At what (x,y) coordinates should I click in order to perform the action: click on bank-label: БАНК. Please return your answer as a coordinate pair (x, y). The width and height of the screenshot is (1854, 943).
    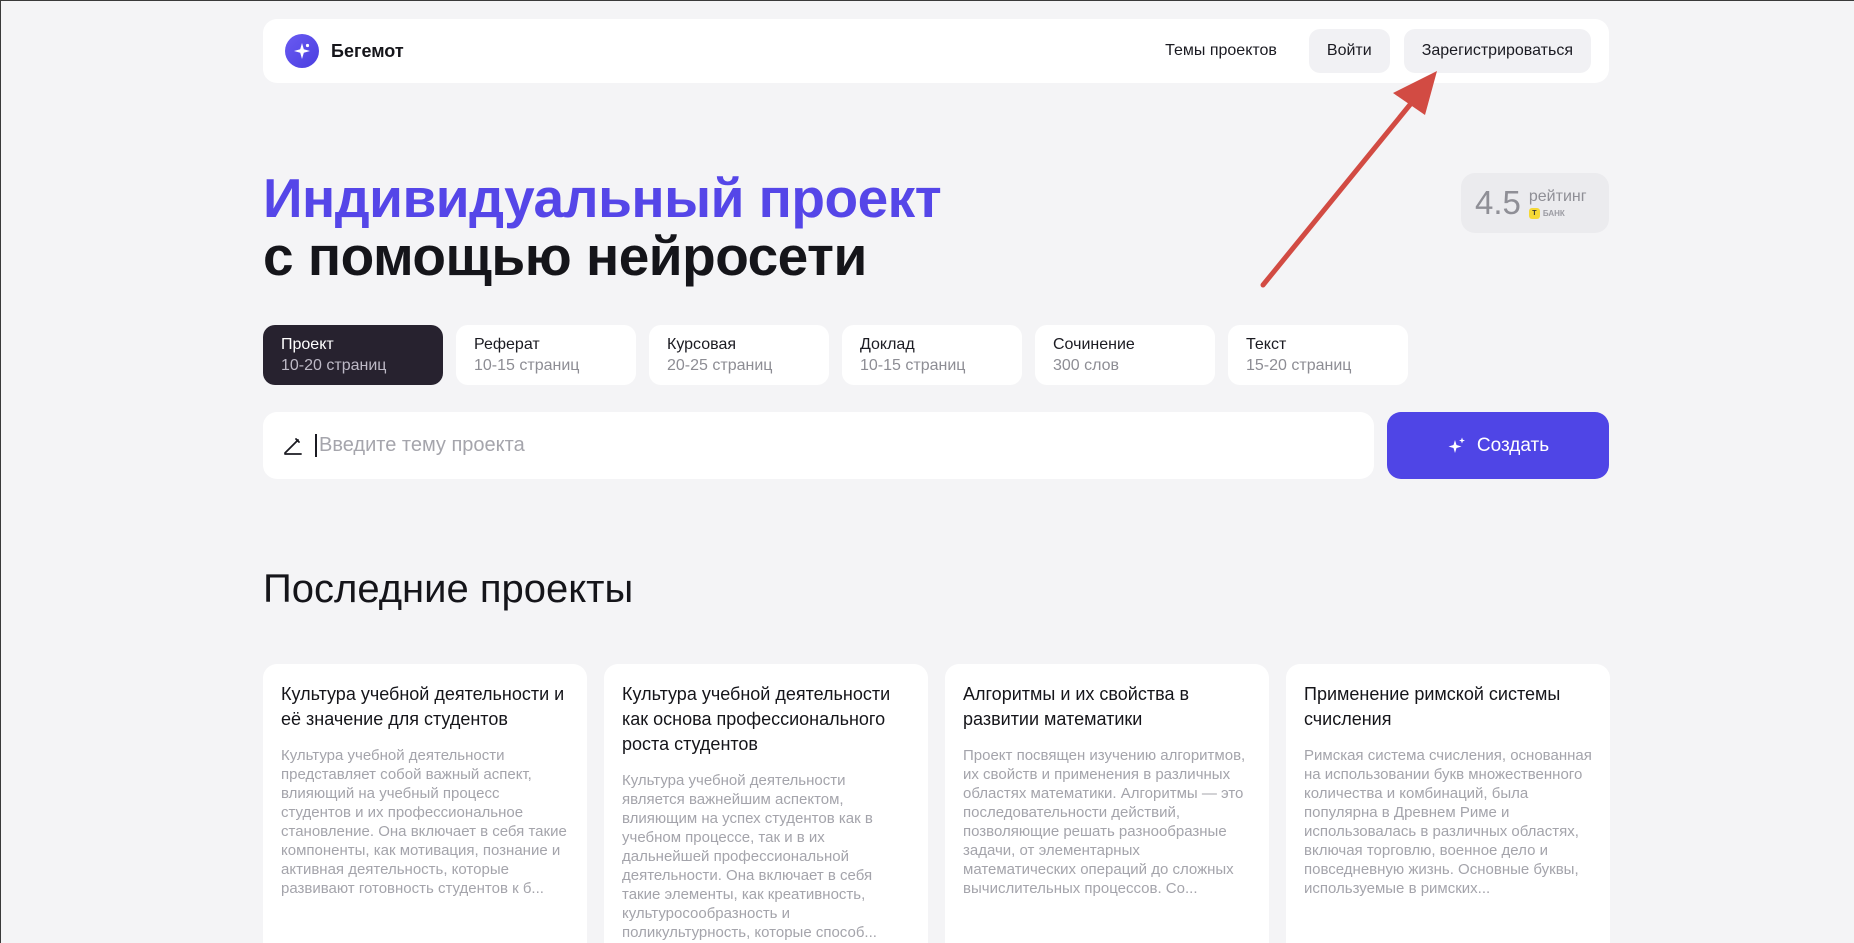
    Looking at the image, I should click on (1553, 213).